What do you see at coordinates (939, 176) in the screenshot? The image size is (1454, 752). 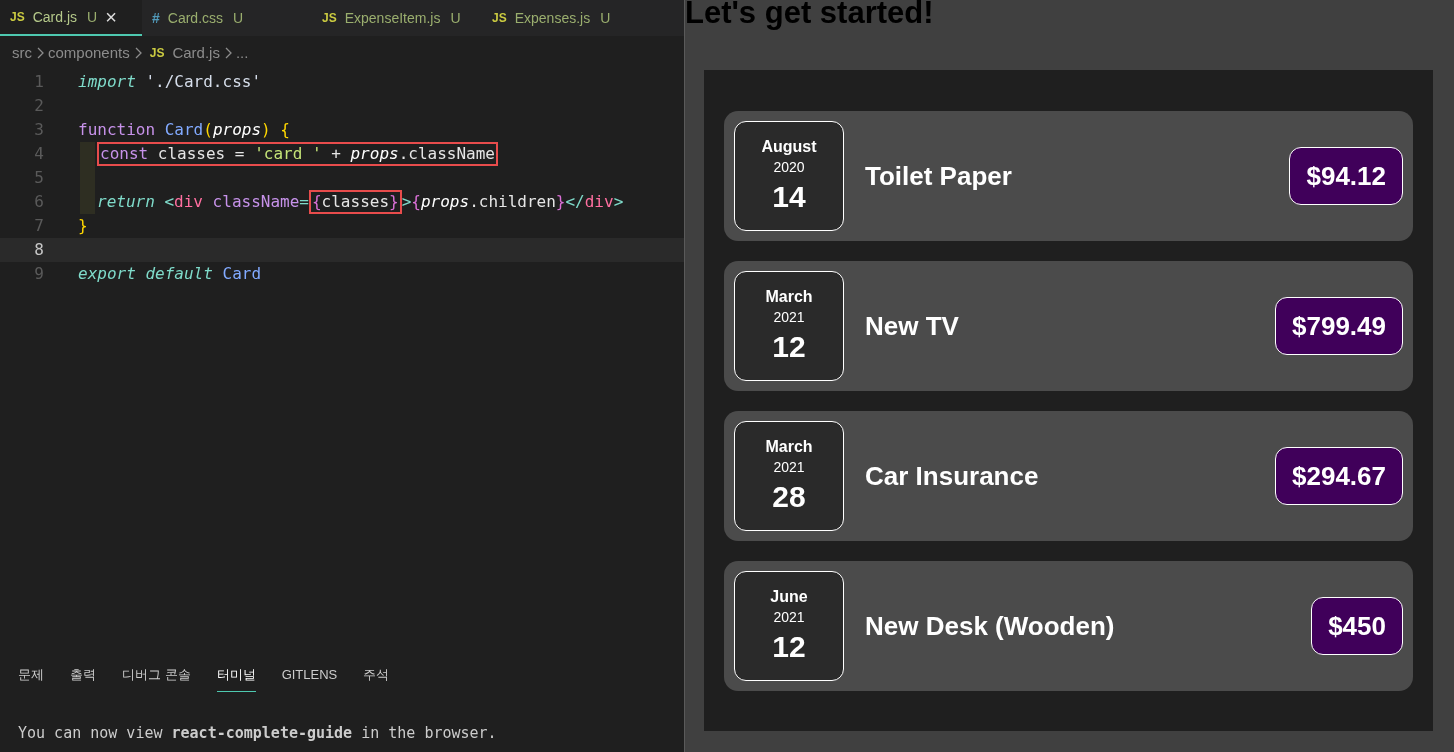 I see `expense-title: Toilet Paper` at bounding box center [939, 176].